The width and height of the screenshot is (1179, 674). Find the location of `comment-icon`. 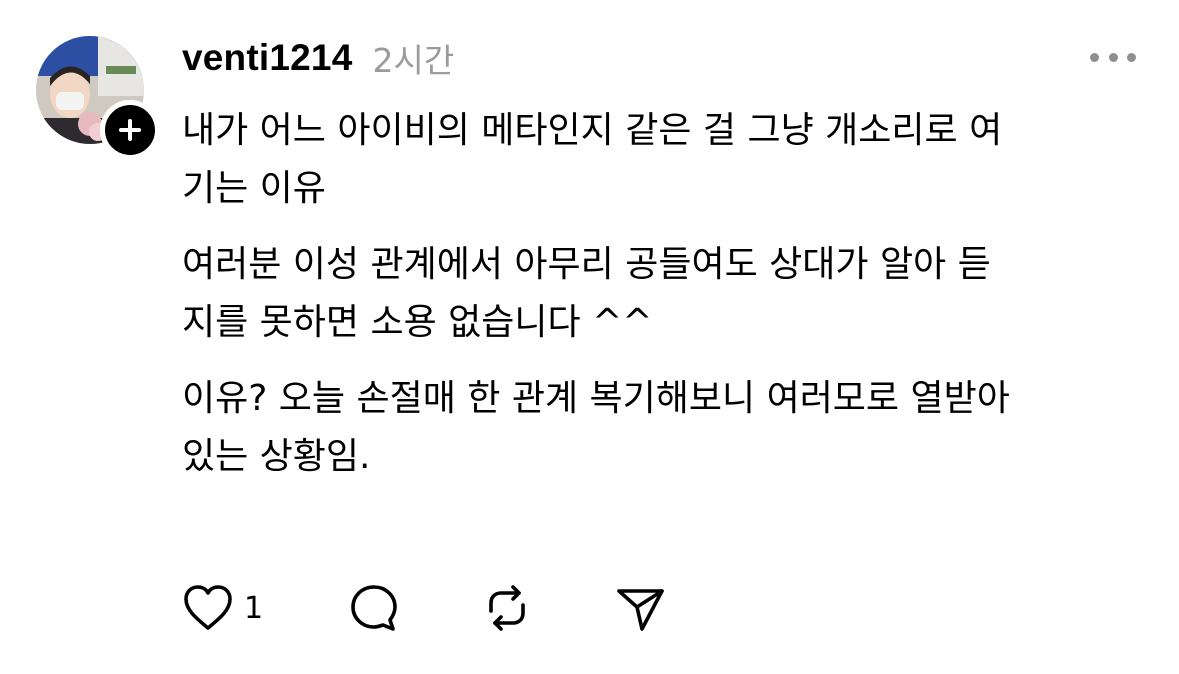

comment-icon is located at coordinates (374, 608).